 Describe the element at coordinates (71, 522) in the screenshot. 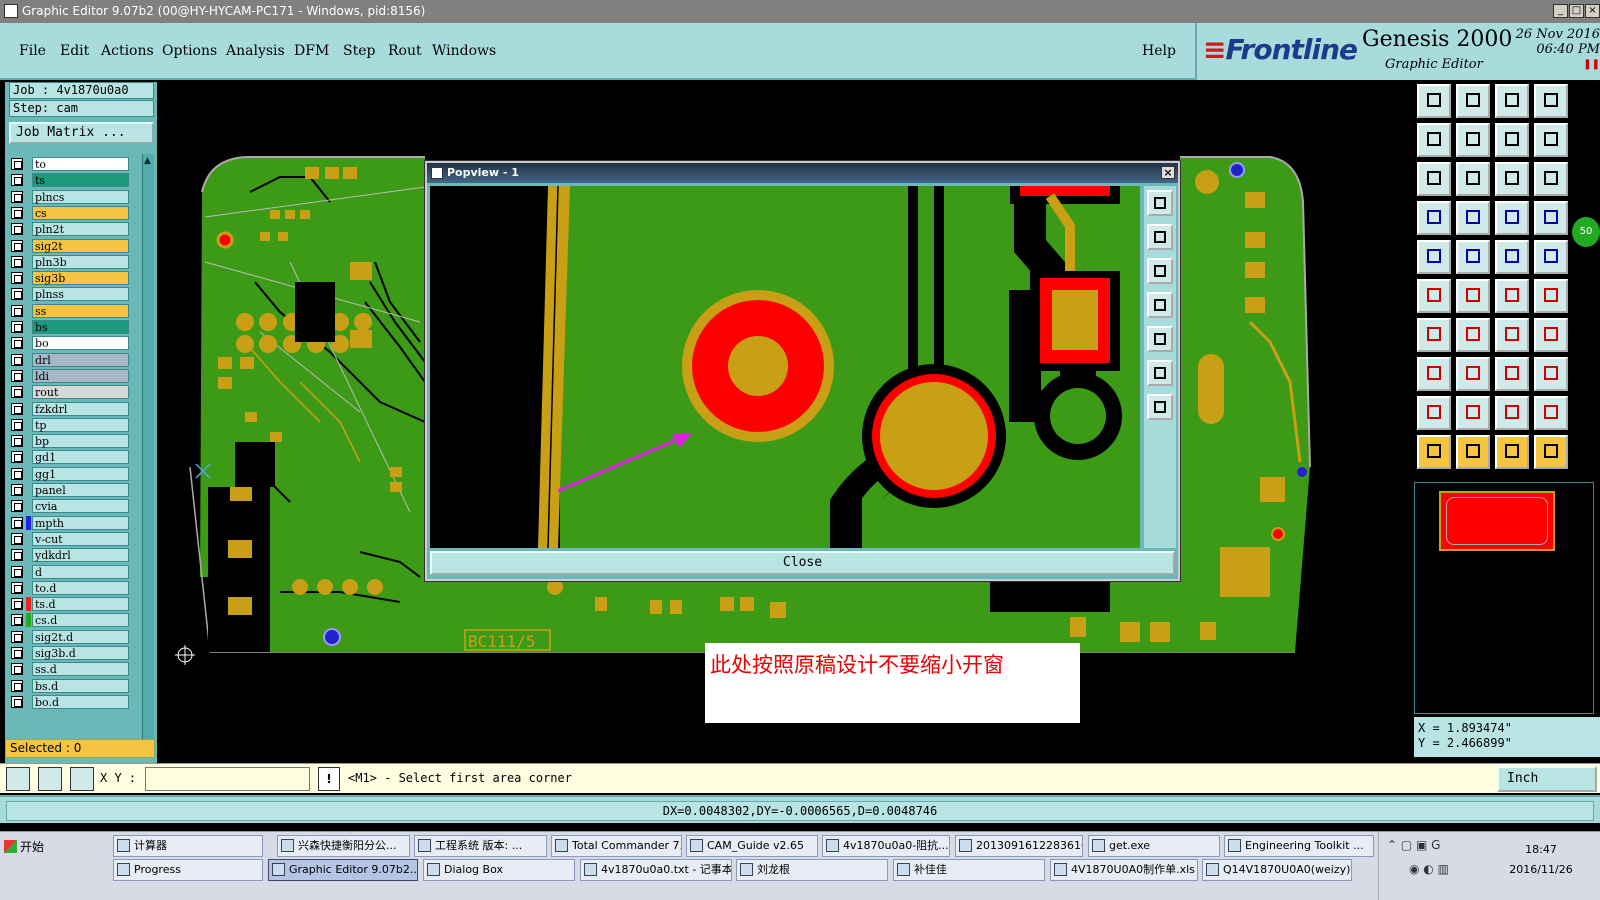

I see `layer-row-mpth: mpth` at that location.